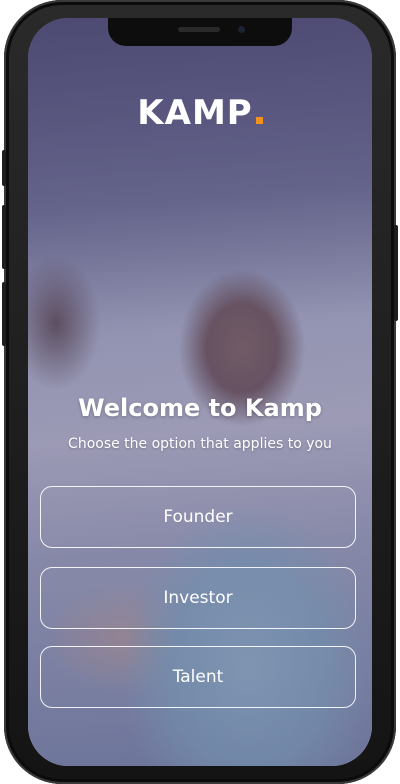  I want to click on welcome-subtitle: Choose the option that applies to you, so click(200, 444).